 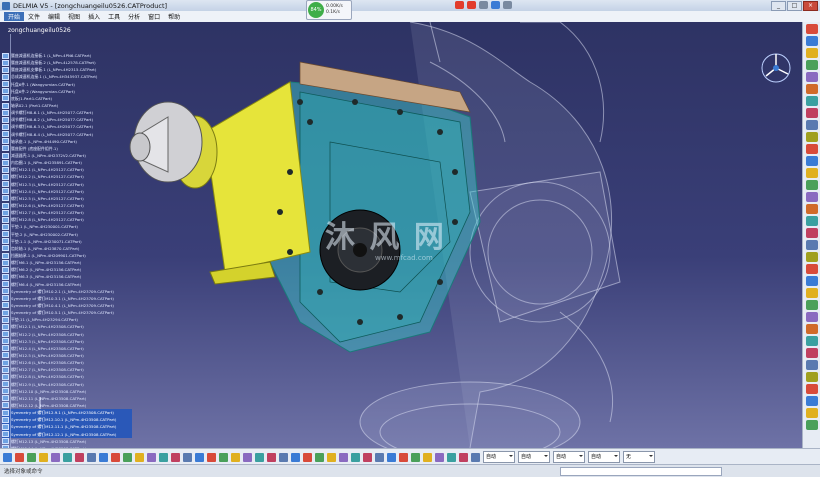 What do you see at coordinates (499, 457) in the screenshot?
I see `dropdown-select1: 自动` at bounding box center [499, 457].